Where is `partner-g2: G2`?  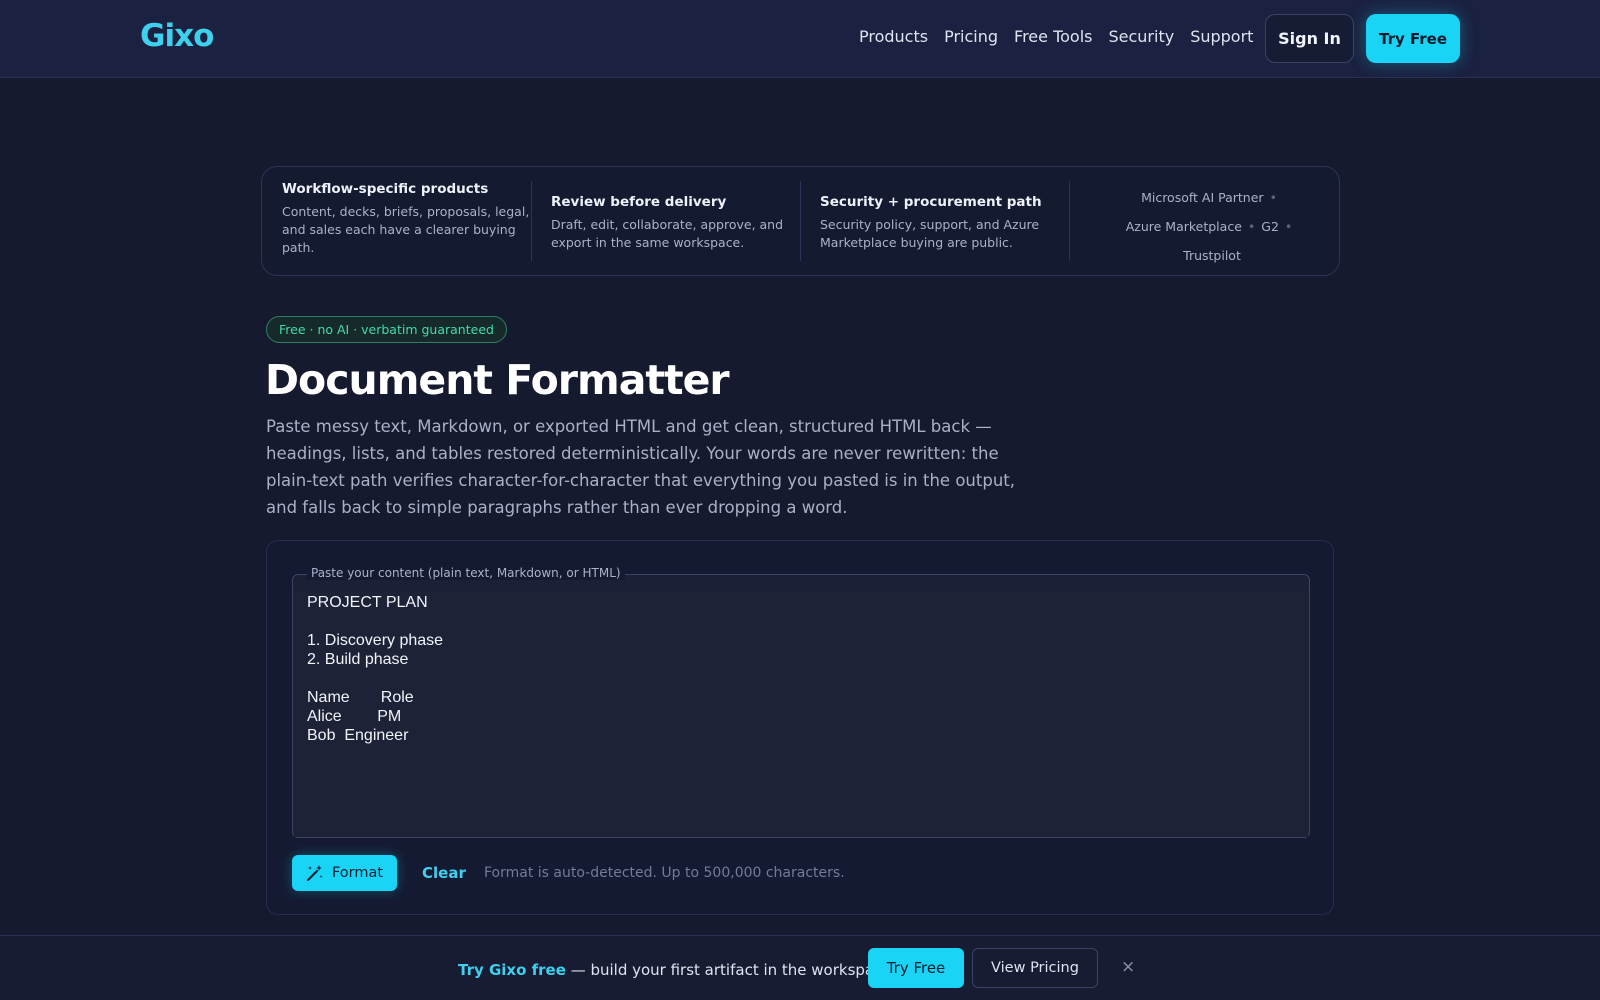 partner-g2: G2 is located at coordinates (1270, 226).